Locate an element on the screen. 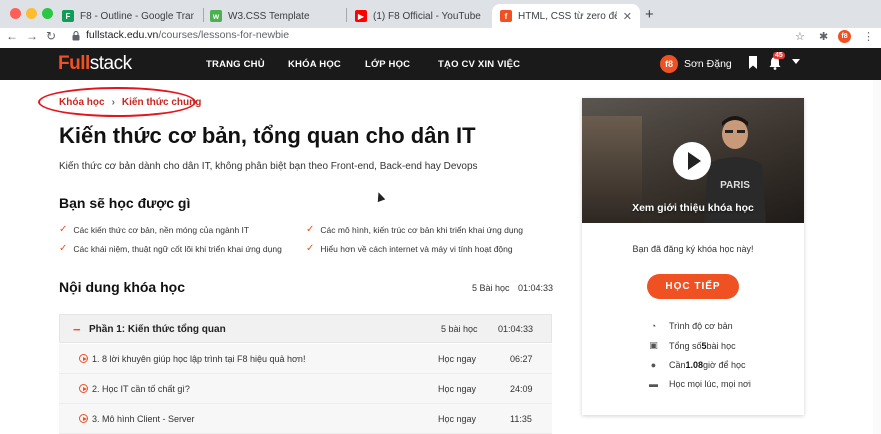 This screenshot has width=881, height=434. page-title: Kiến thức cơ bản, tổng quan cho dân IT is located at coordinates (267, 135).